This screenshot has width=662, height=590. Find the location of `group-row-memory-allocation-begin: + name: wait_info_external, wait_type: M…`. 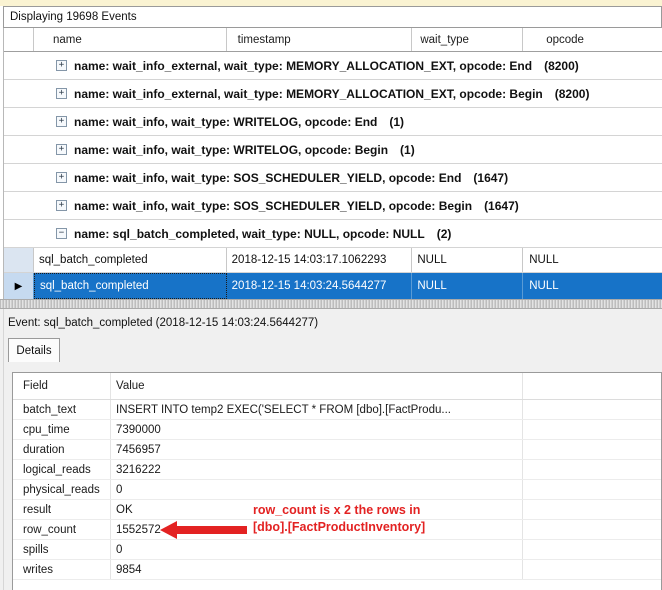

group-row-memory-allocation-begin: + name: wait_info_external, wait_type: M… is located at coordinates (333, 94).